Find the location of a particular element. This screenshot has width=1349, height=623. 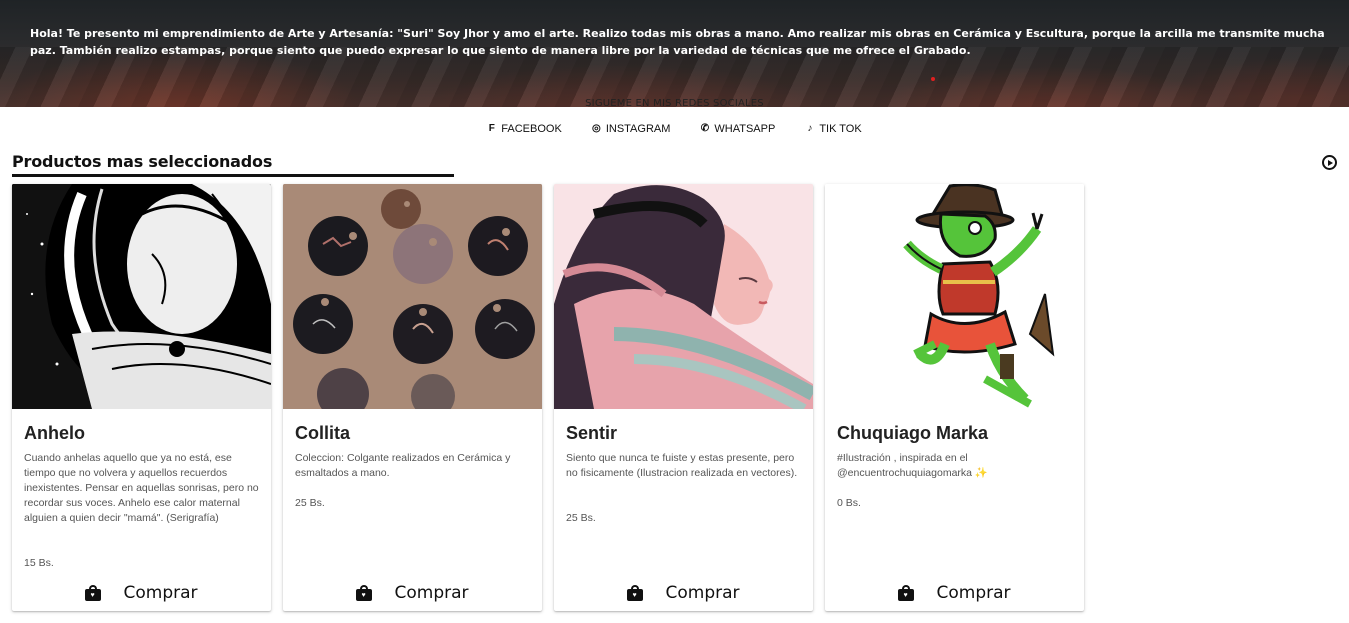

product-title: Chuquiago Marka is located at coordinates (913, 433).